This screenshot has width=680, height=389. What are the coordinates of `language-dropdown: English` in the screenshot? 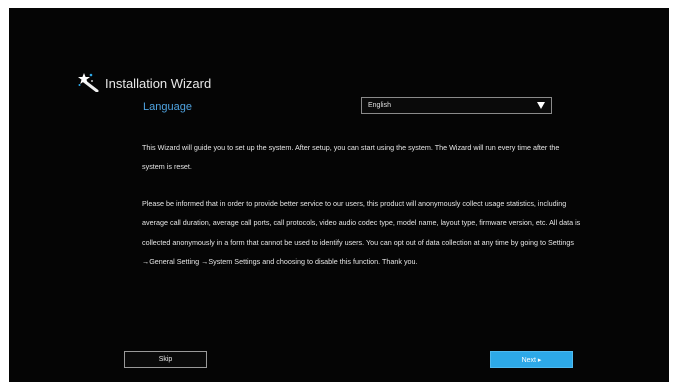 It's located at (456, 105).